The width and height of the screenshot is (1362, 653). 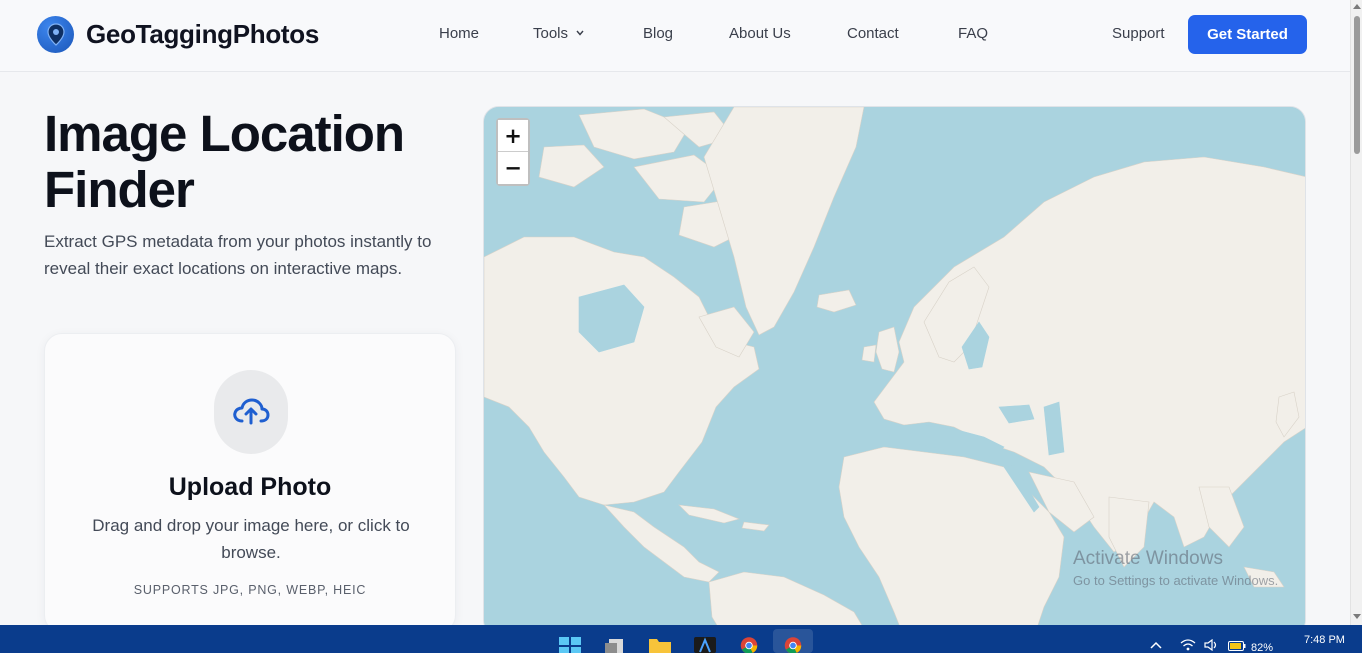 I want to click on zoom-out-button: −, so click(x=513, y=168).